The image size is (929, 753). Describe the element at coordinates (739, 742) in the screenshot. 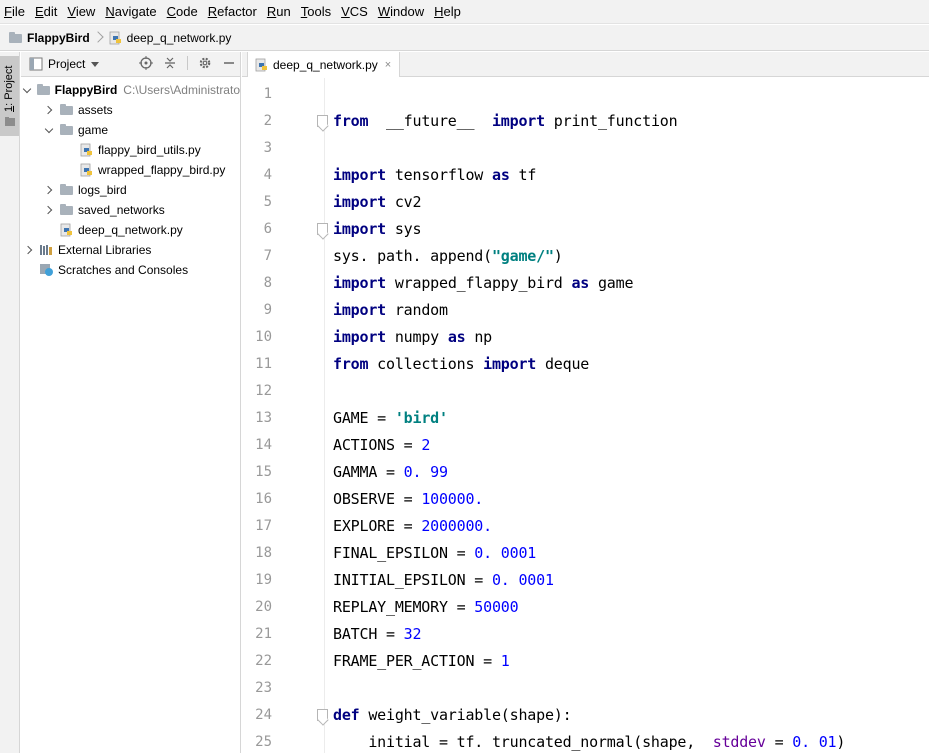

I see `code-token-kwarg: stddev` at that location.